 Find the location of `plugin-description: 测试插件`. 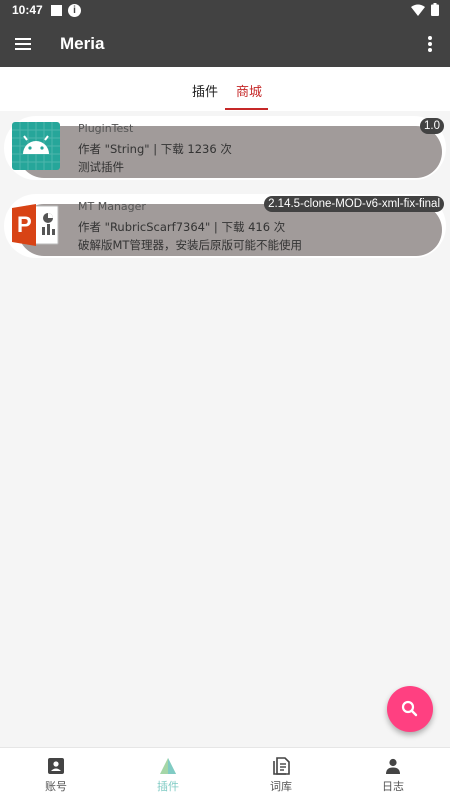

plugin-description: 测试插件 is located at coordinates (101, 167).